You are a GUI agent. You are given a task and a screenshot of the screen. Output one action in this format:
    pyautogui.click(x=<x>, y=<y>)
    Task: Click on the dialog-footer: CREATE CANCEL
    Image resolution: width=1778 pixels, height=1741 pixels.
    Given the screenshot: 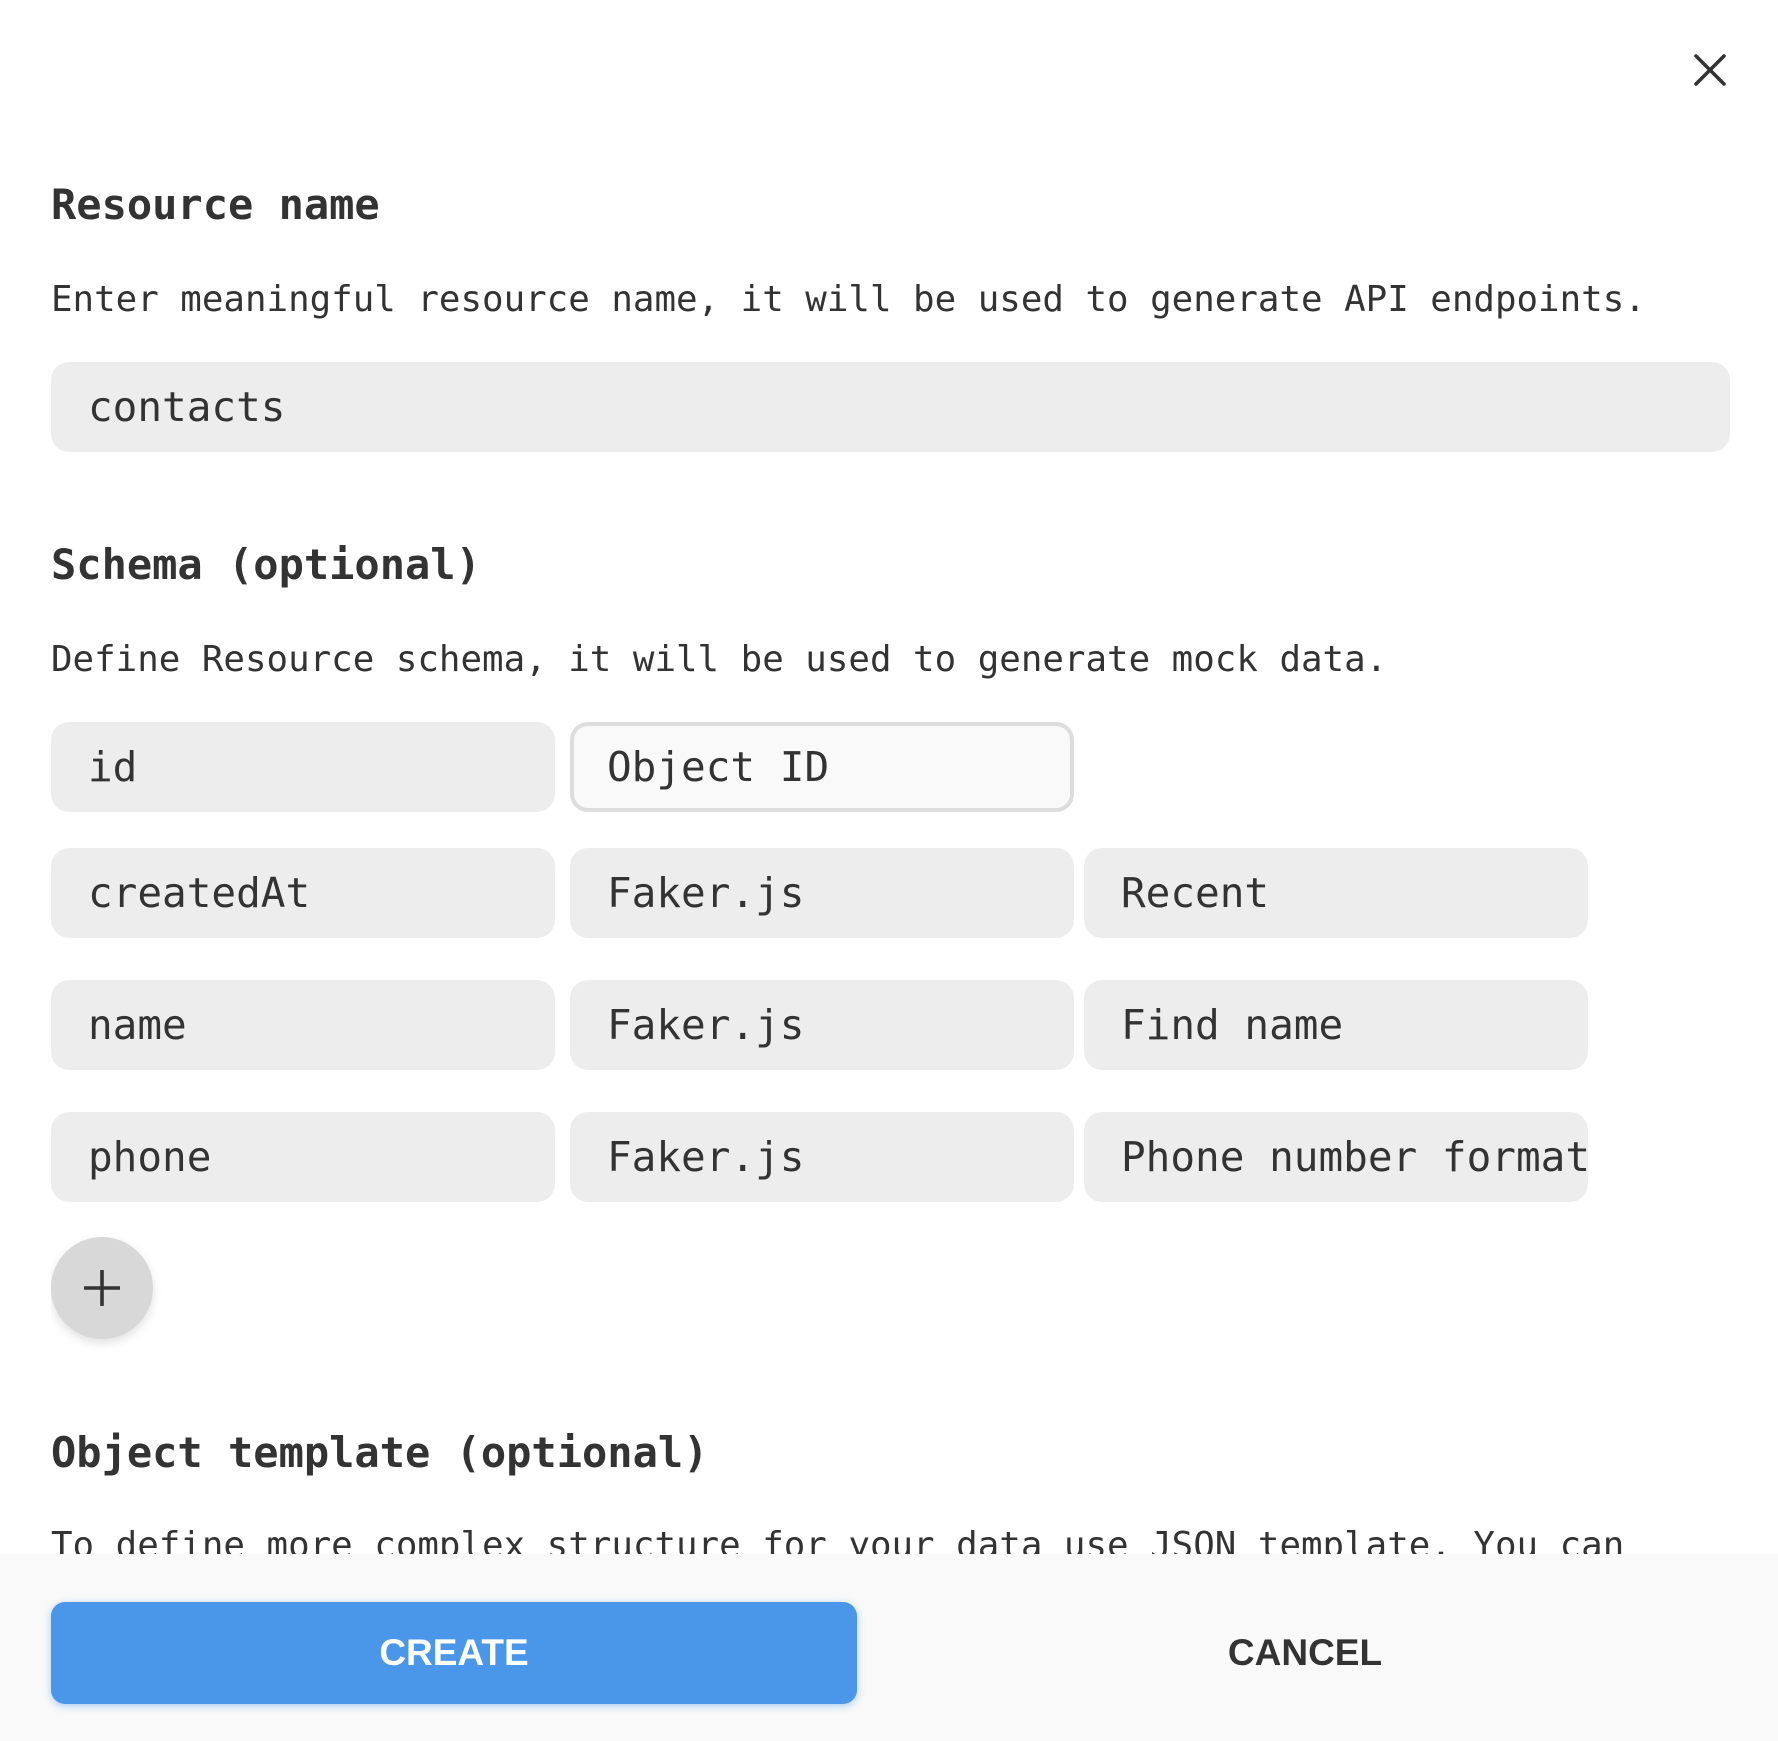 What is the action you would take?
    pyautogui.click(x=889, y=1647)
    